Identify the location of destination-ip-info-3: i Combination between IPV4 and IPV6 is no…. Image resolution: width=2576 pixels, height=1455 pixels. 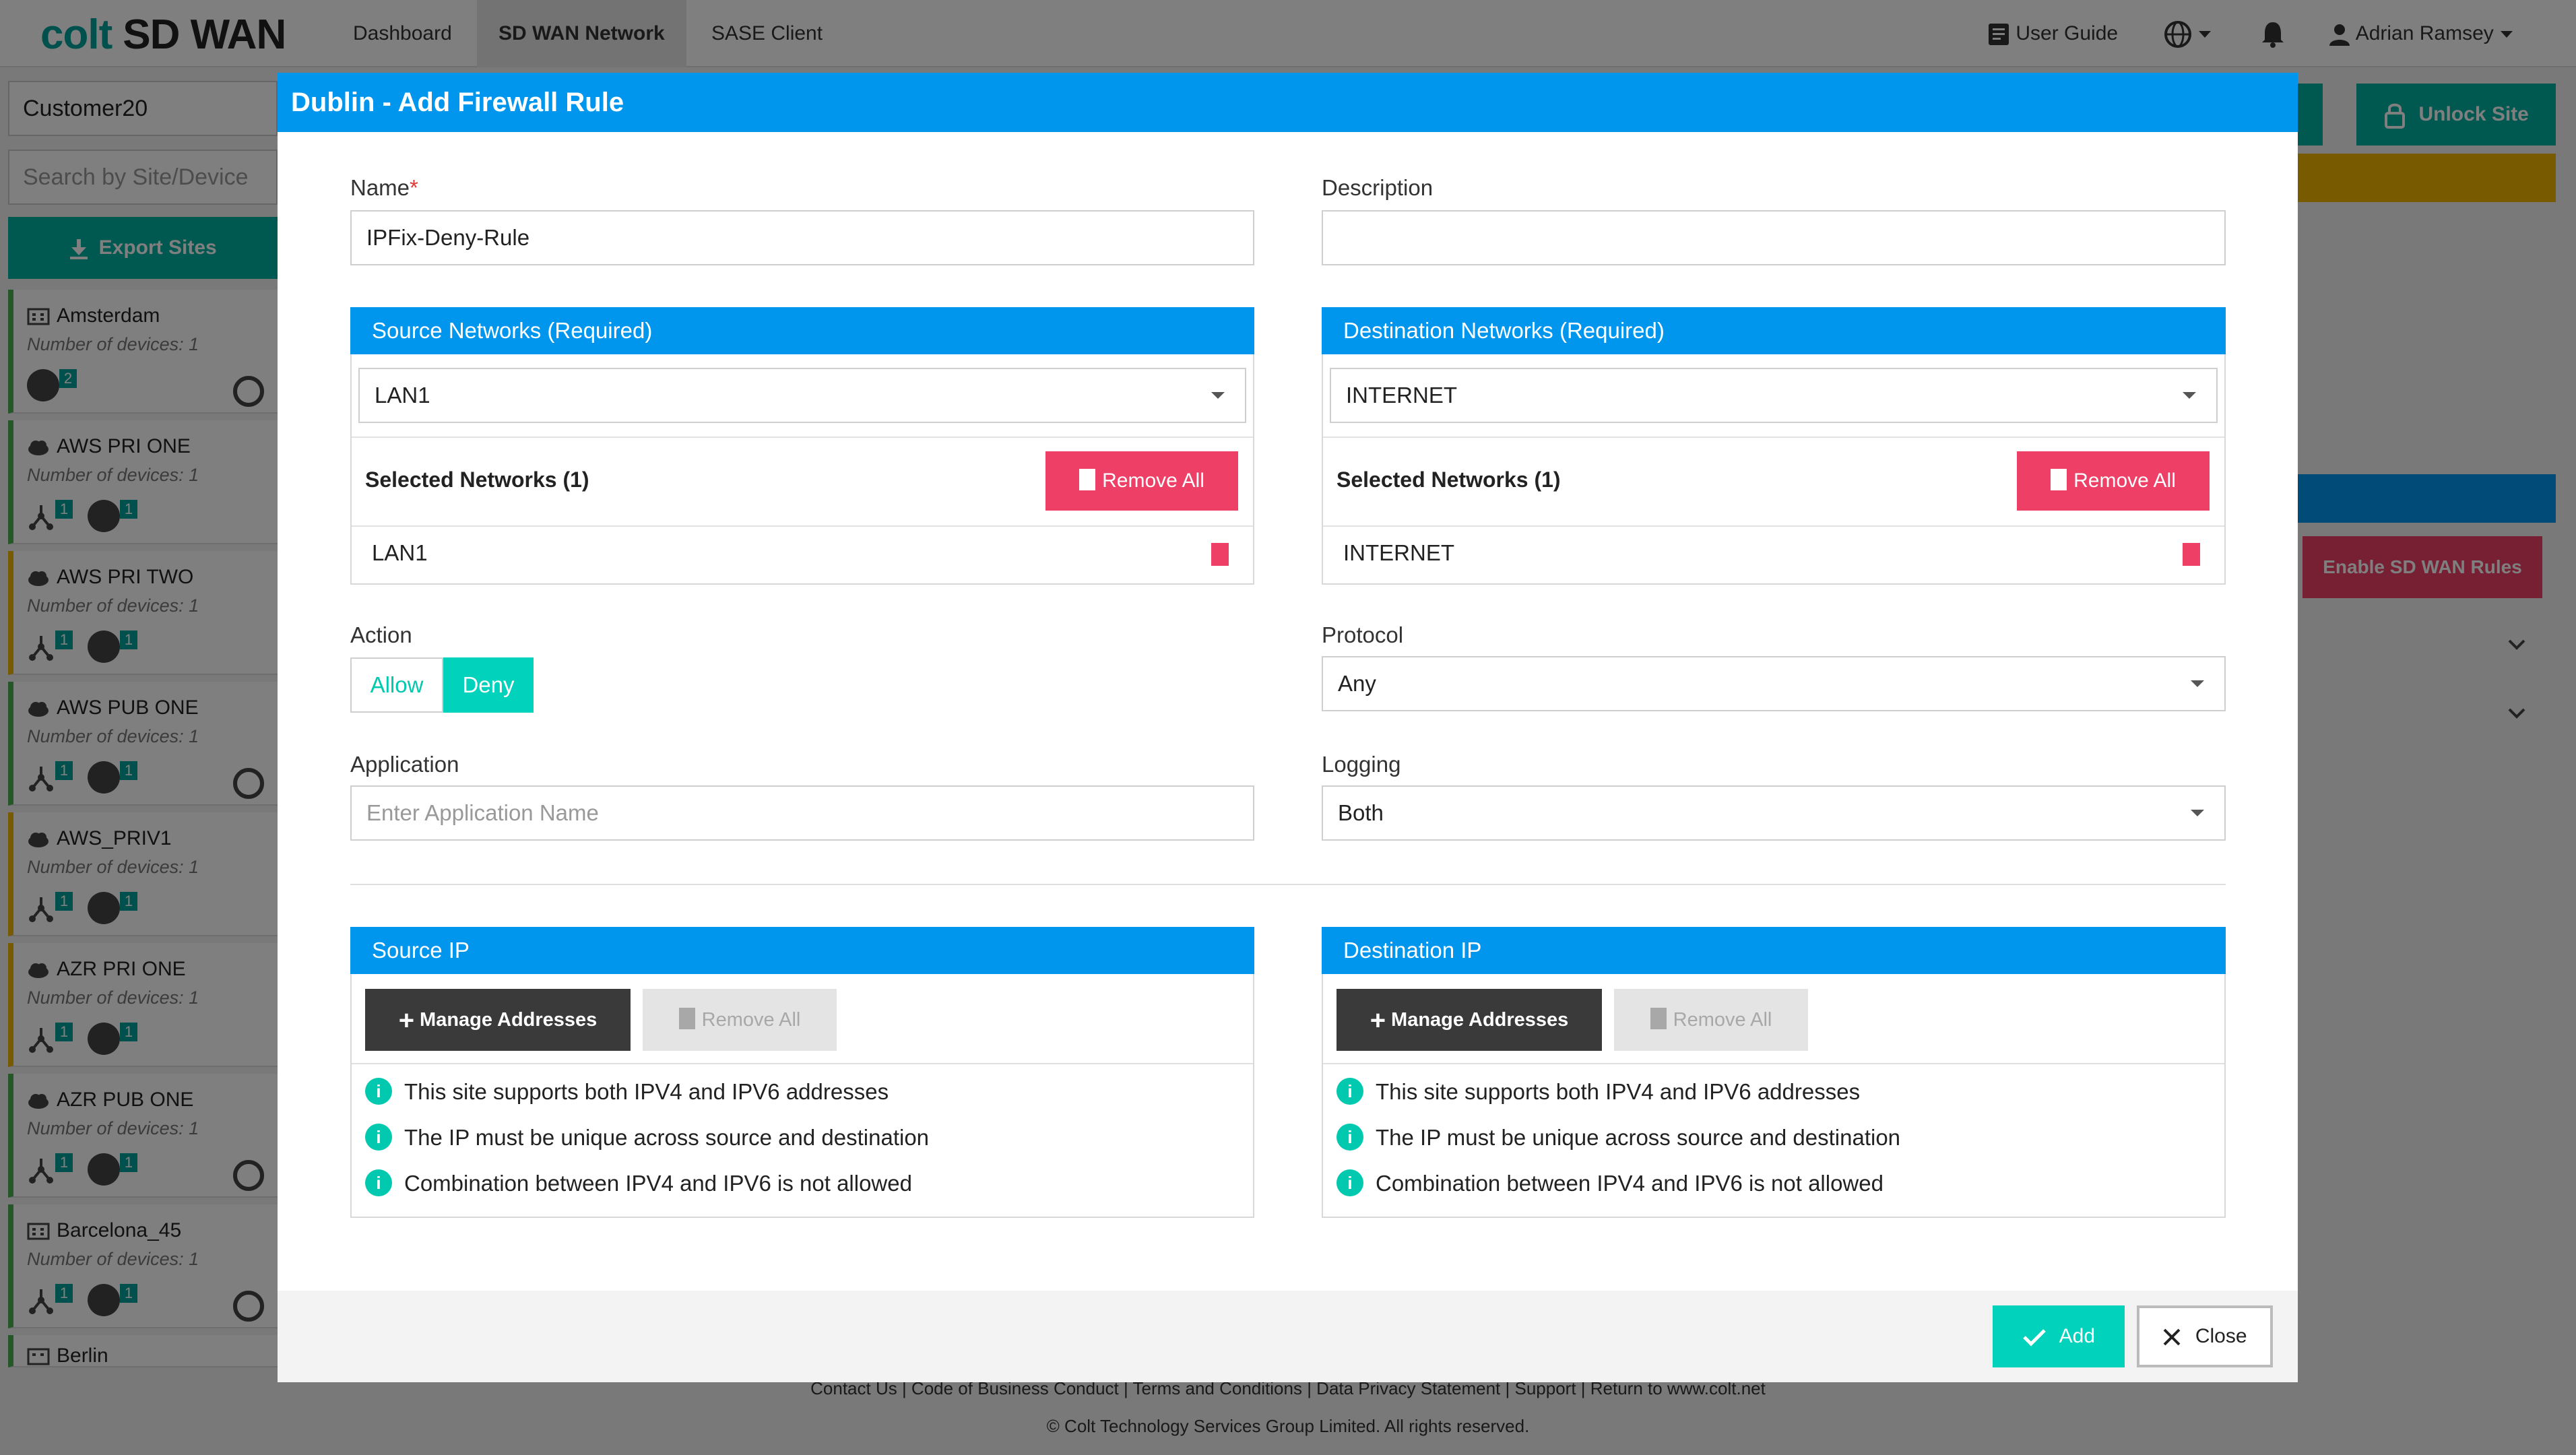
(1610, 1184).